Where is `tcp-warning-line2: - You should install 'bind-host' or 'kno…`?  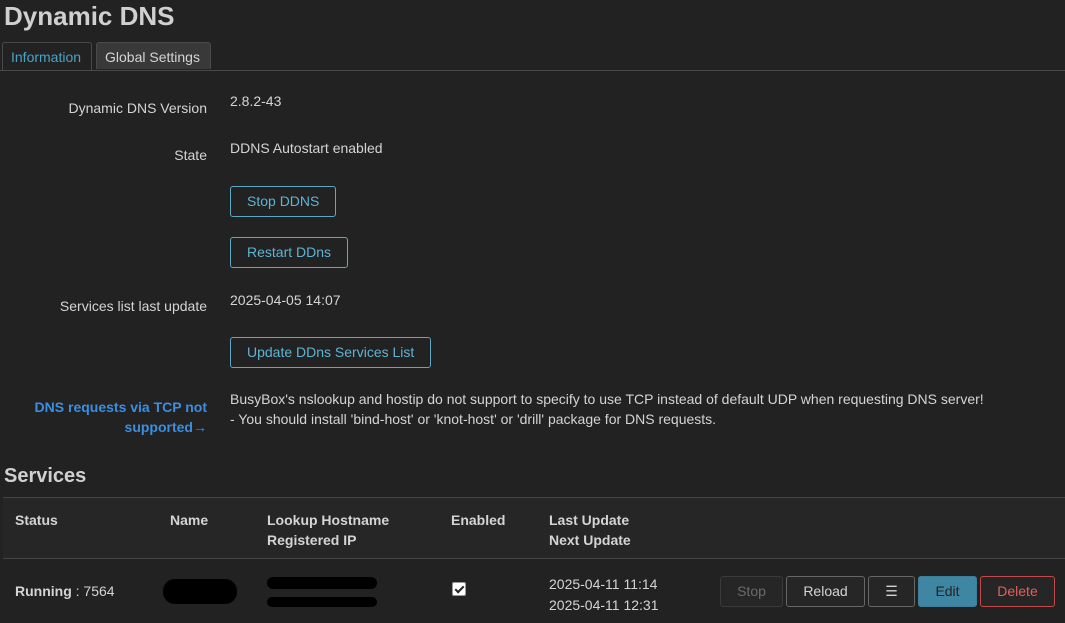
tcp-warning-line2: - You should install 'bind-host' or 'kno… is located at coordinates (473, 419).